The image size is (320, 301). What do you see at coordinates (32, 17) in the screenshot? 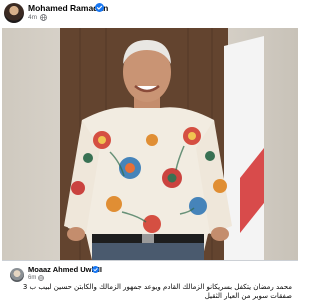
I see `post-timestamp: 4m` at bounding box center [32, 17].